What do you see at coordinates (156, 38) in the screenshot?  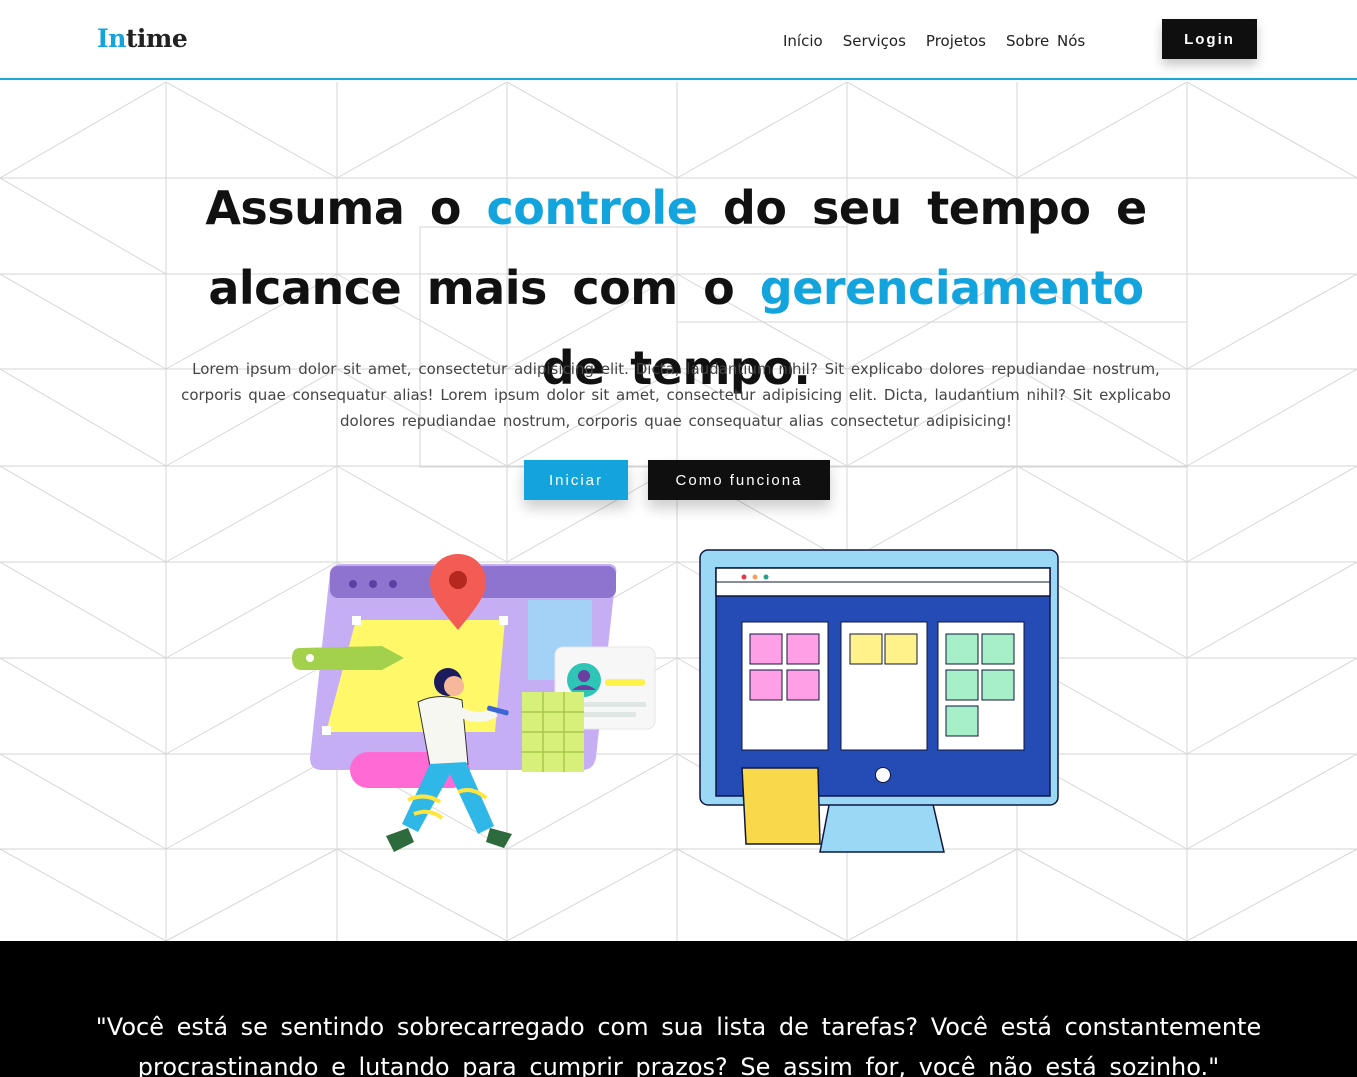 I see `logo-text: time` at bounding box center [156, 38].